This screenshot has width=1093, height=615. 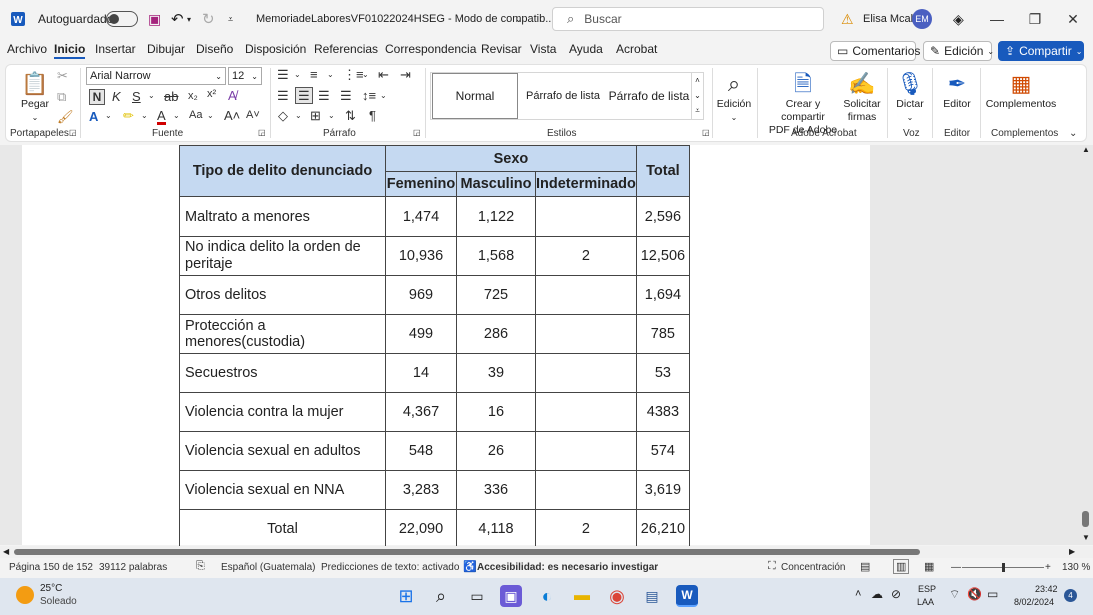 I want to click on undo-dropdown-icon: ▾, so click(x=189, y=19).